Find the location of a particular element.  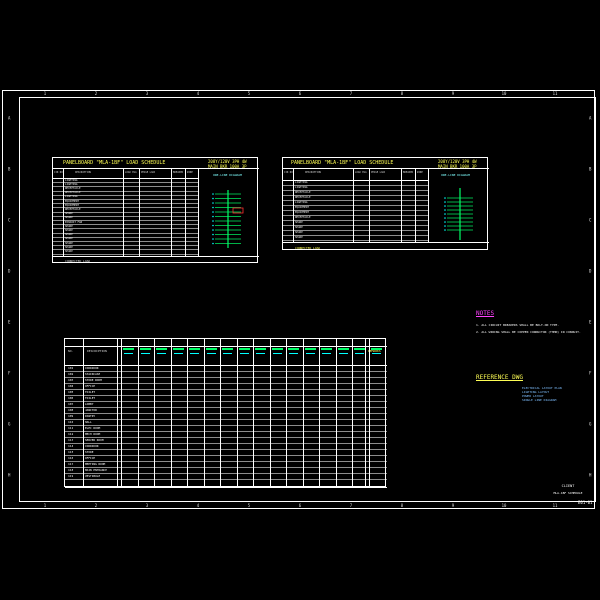

notes-title: NOTES is located at coordinates (485, 313).